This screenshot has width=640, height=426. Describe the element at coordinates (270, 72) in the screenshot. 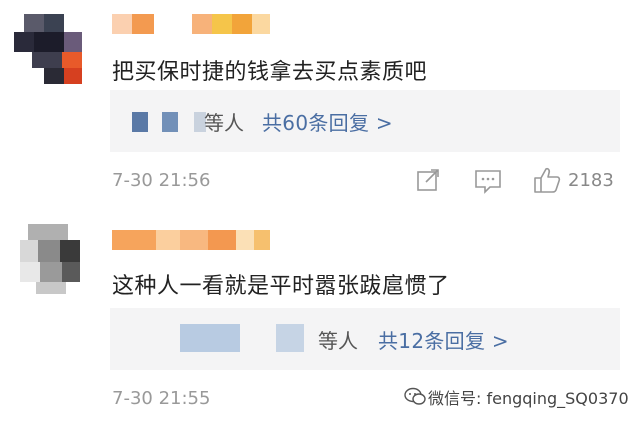

I see `comment-text: 把买保时捷的钱拿去买点素质吧` at that location.